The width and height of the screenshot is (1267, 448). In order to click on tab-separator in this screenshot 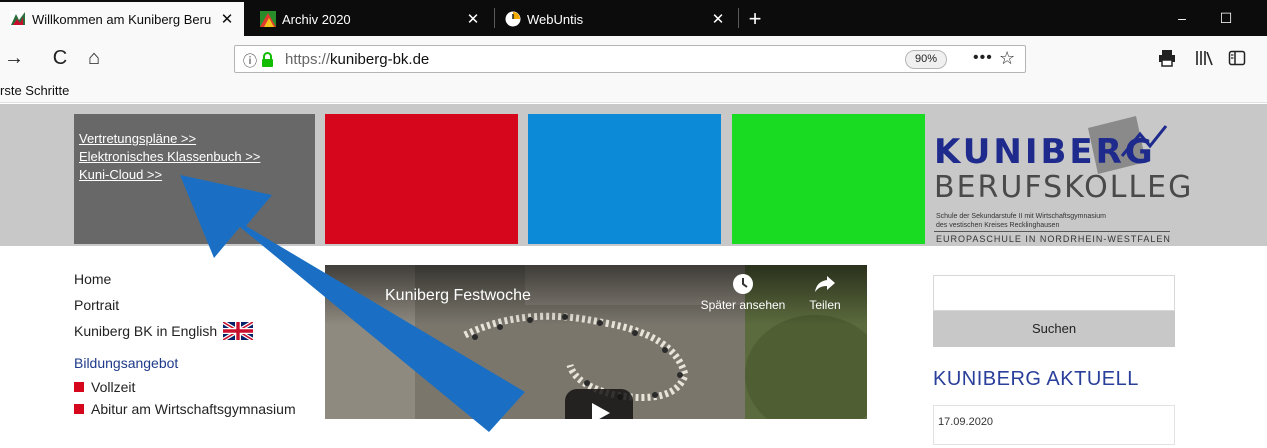, I will do `click(738, 18)`.